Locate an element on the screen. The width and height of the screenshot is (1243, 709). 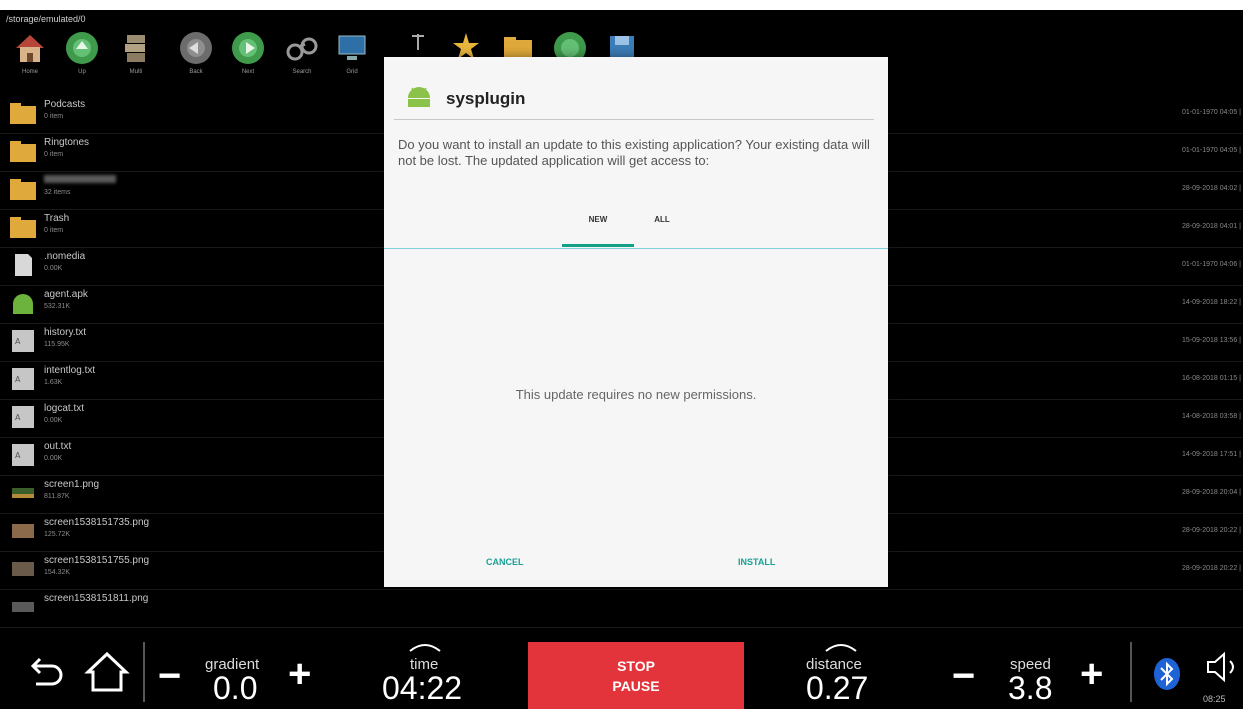
file-name: screen1.png is located at coordinates (72, 484).